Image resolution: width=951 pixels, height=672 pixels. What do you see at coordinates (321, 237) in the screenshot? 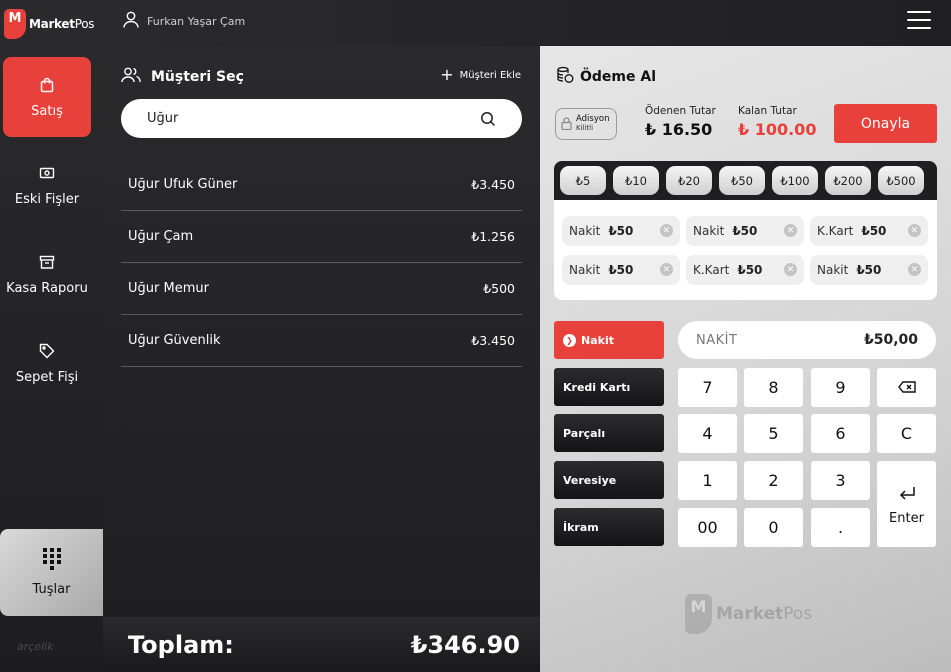
I see `customer-row: Uğur Çam ₺1.256` at bounding box center [321, 237].